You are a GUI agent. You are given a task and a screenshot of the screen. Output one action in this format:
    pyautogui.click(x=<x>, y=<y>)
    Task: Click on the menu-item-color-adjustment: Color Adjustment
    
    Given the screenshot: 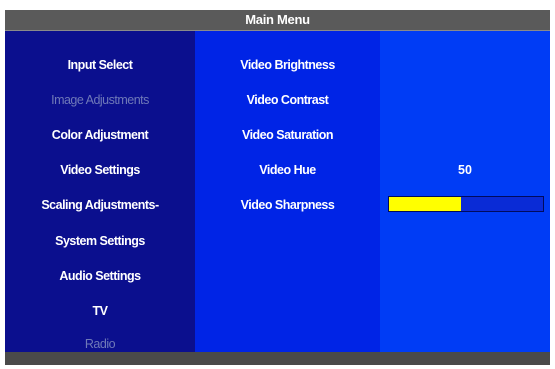 What is the action you would take?
    pyautogui.click(x=100, y=135)
    